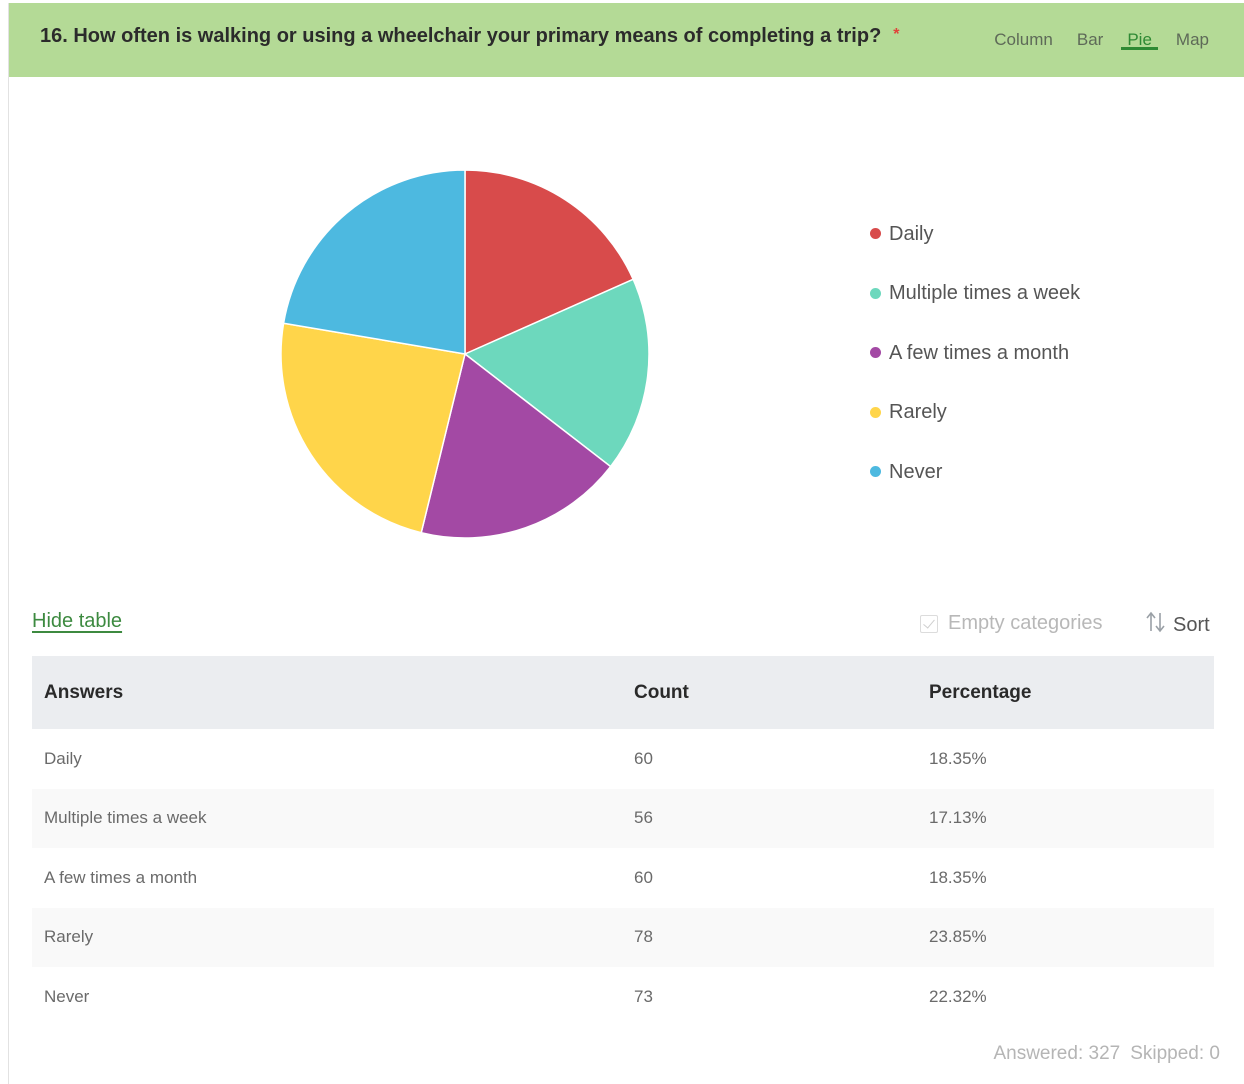 The width and height of the screenshot is (1244, 1084). I want to click on legend-swatch-rarely, so click(875, 412).